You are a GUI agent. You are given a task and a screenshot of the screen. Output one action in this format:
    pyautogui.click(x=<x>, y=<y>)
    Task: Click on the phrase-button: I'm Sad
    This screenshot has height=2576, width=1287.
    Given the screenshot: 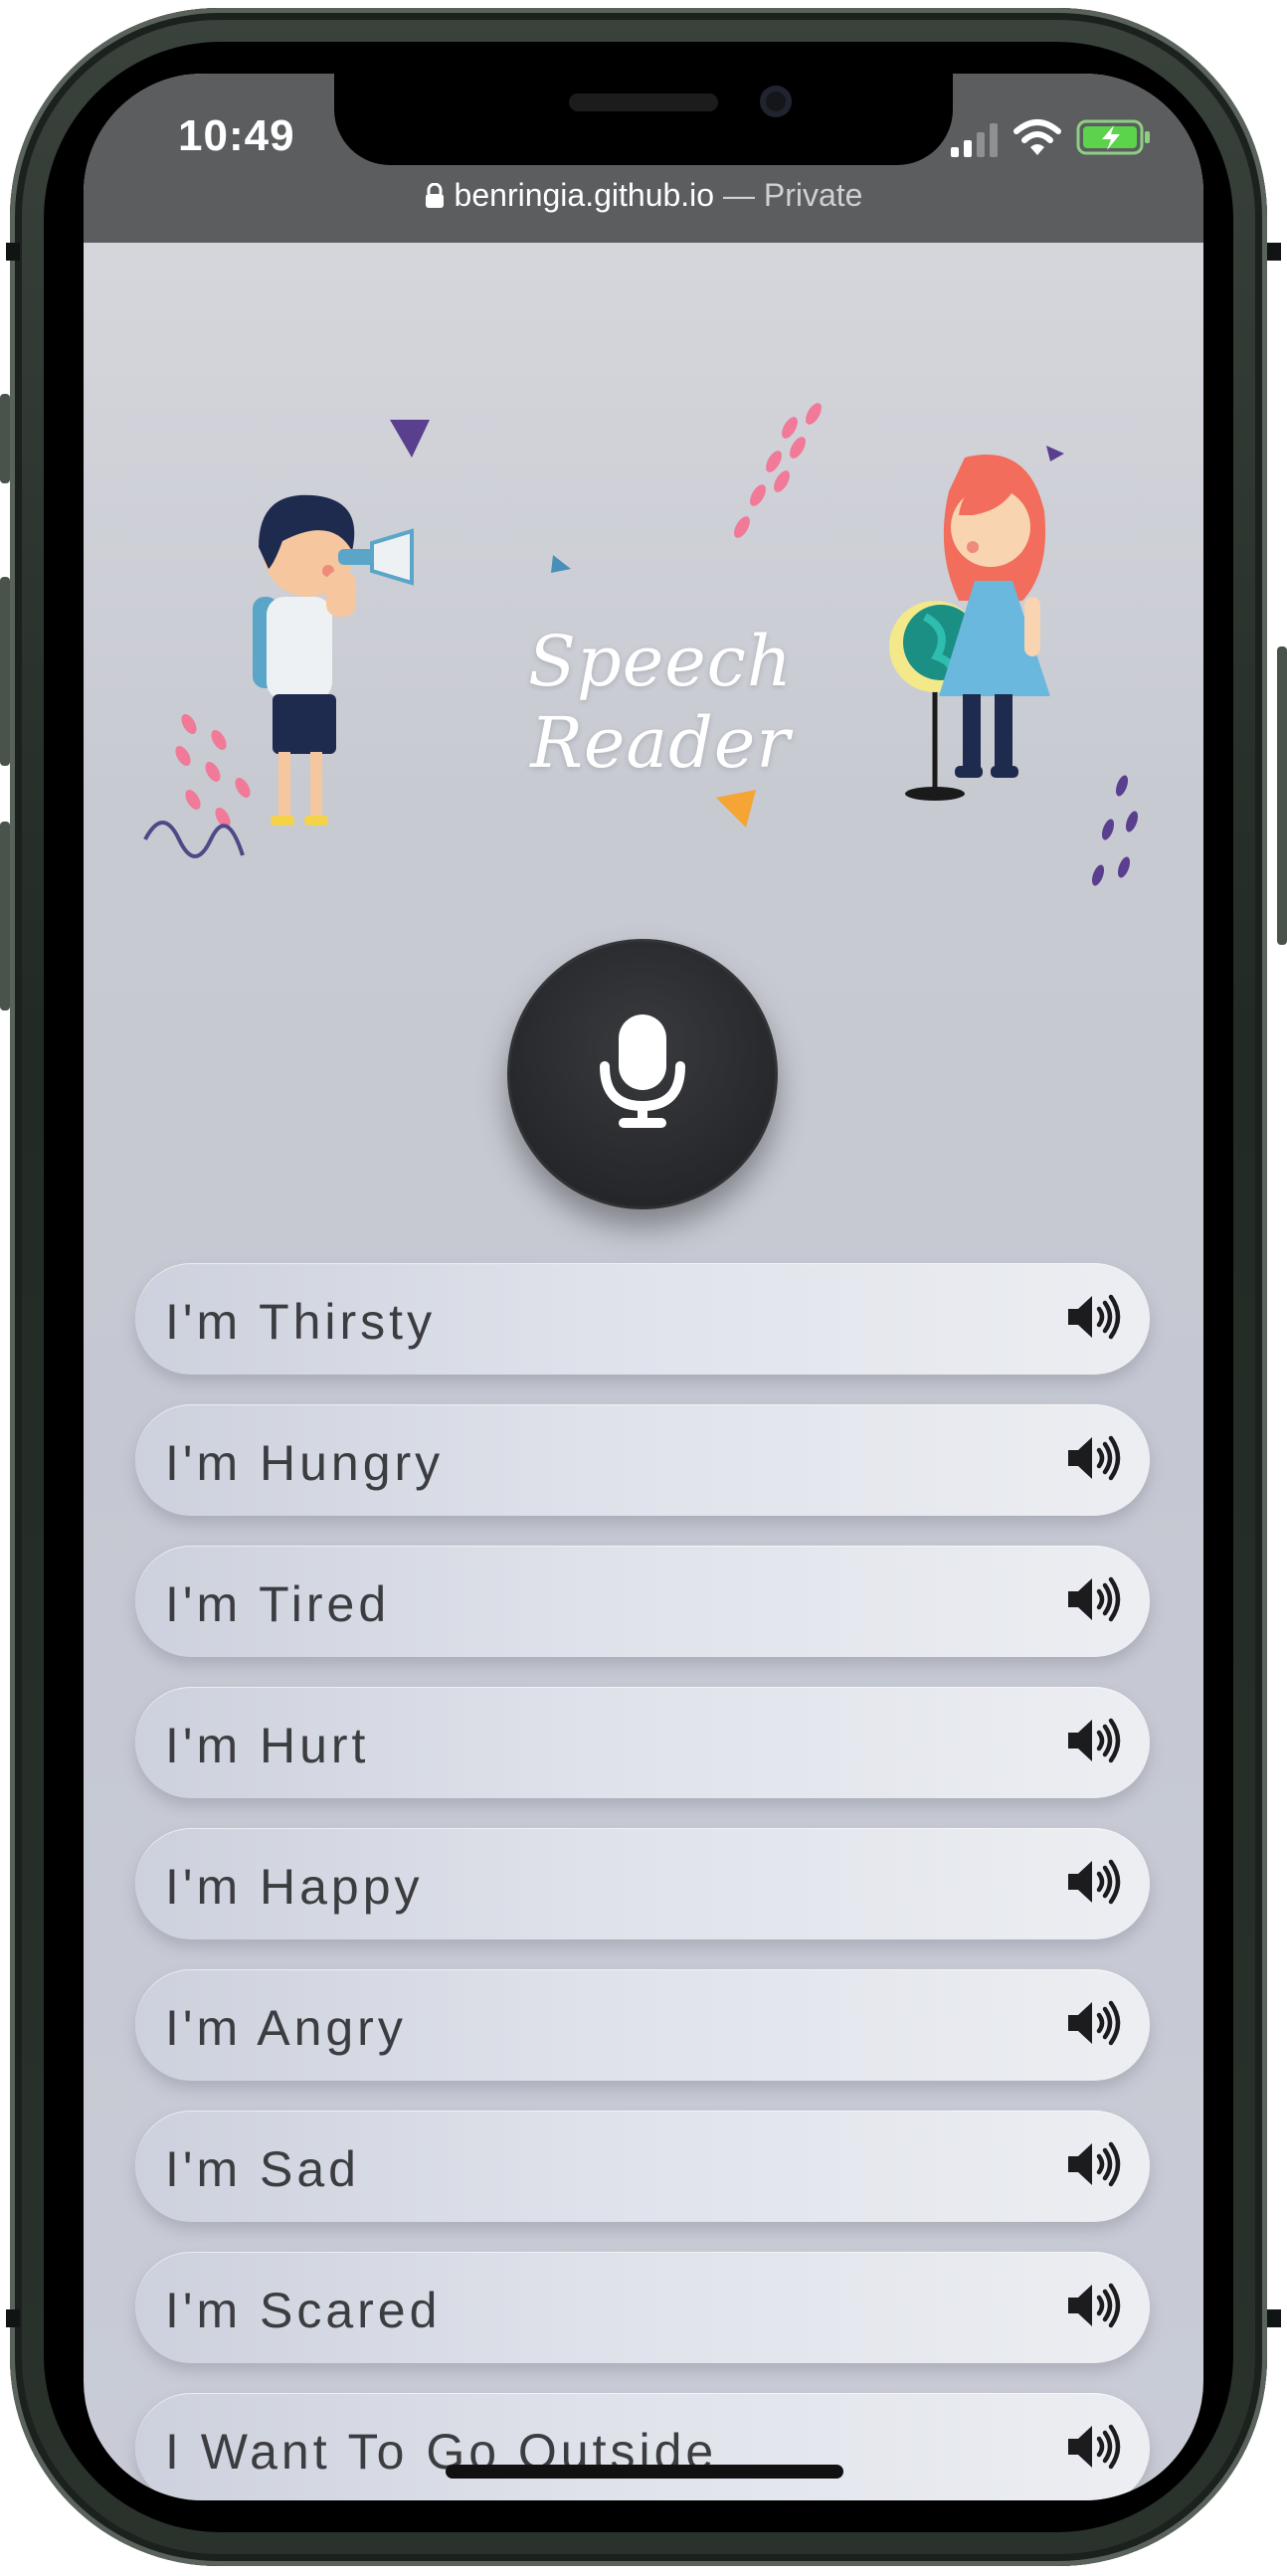 What is the action you would take?
    pyautogui.click(x=642, y=2166)
    